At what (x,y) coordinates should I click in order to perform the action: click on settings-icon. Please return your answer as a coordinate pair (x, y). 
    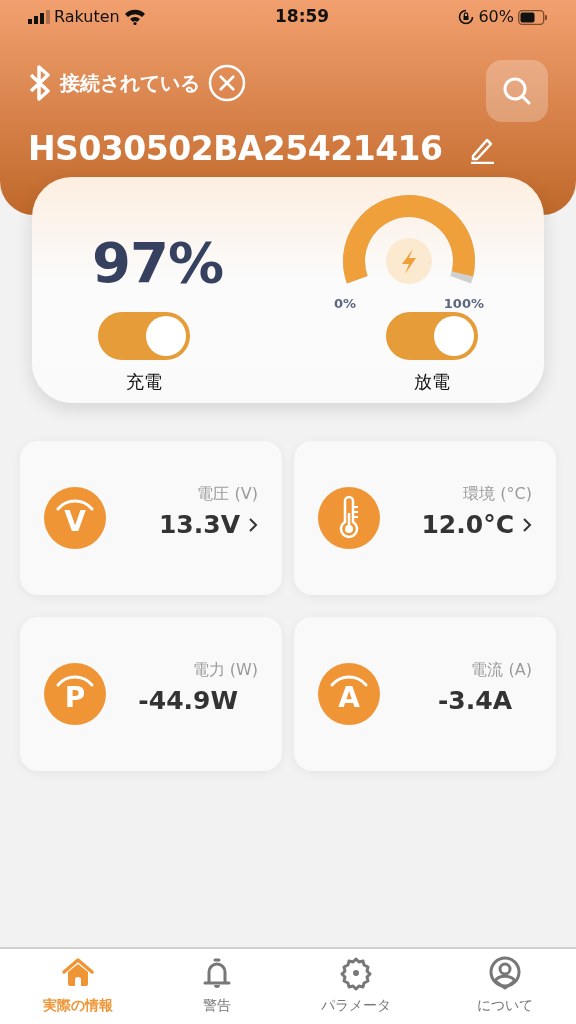
    Looking at the image, I should click on (356, 973).